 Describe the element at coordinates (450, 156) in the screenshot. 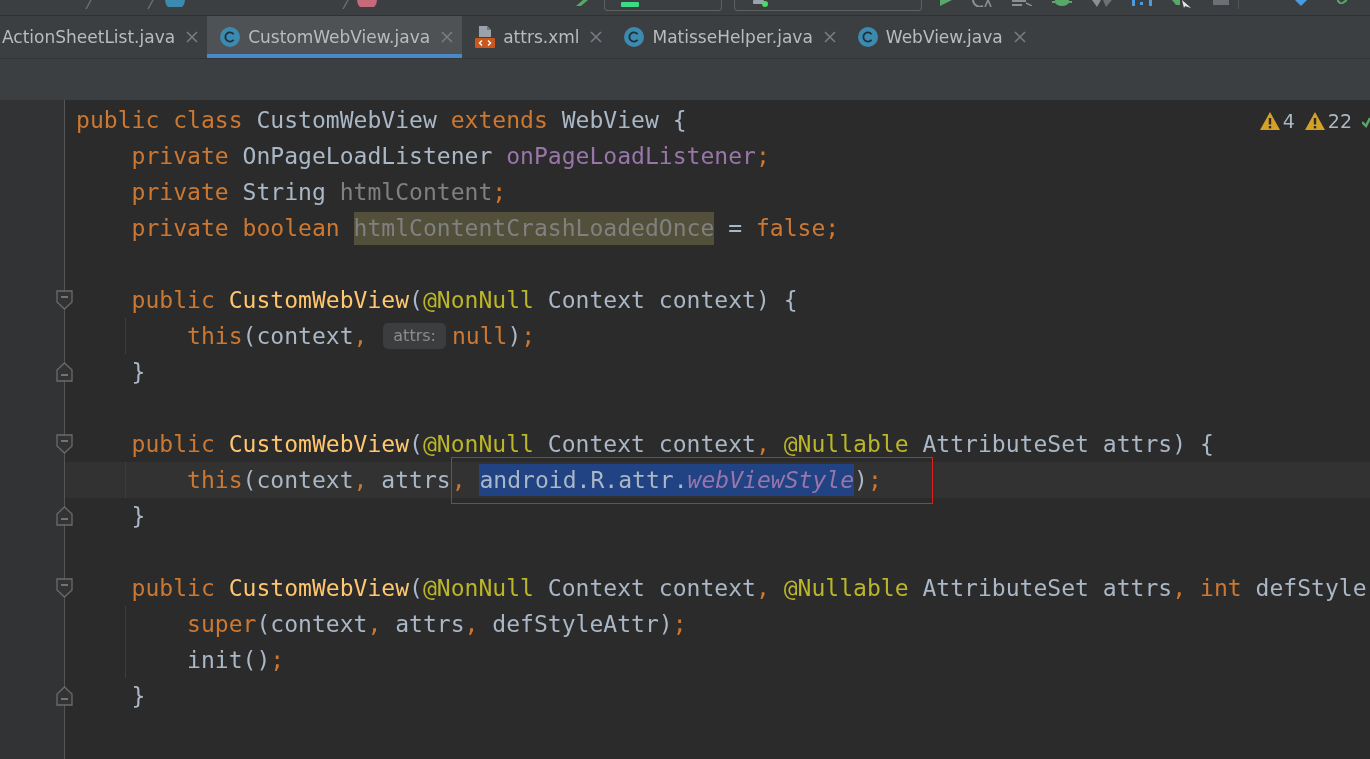

I see `code-text: private OnPageLoadListener onPageLoadListener;` at that location.